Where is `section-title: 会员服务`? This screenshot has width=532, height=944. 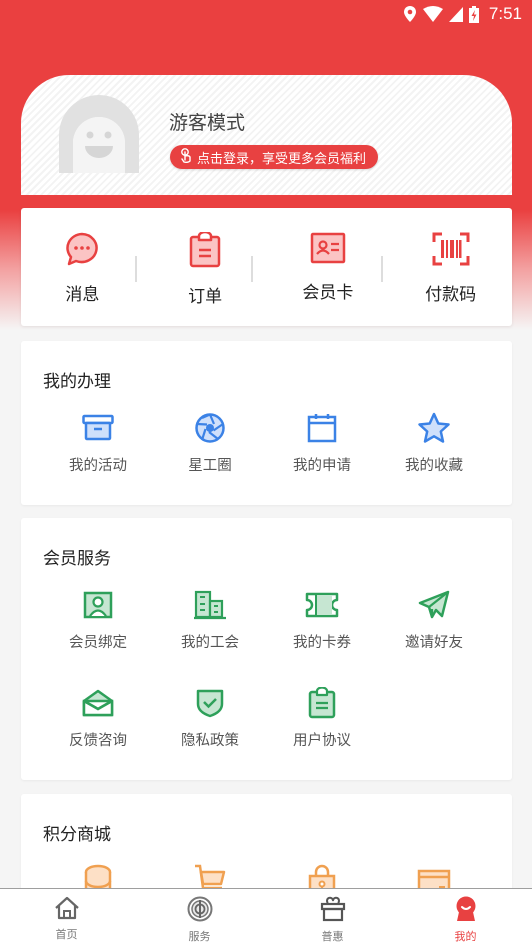
section-title: 会员服务 is located at coordinates (77, 559).